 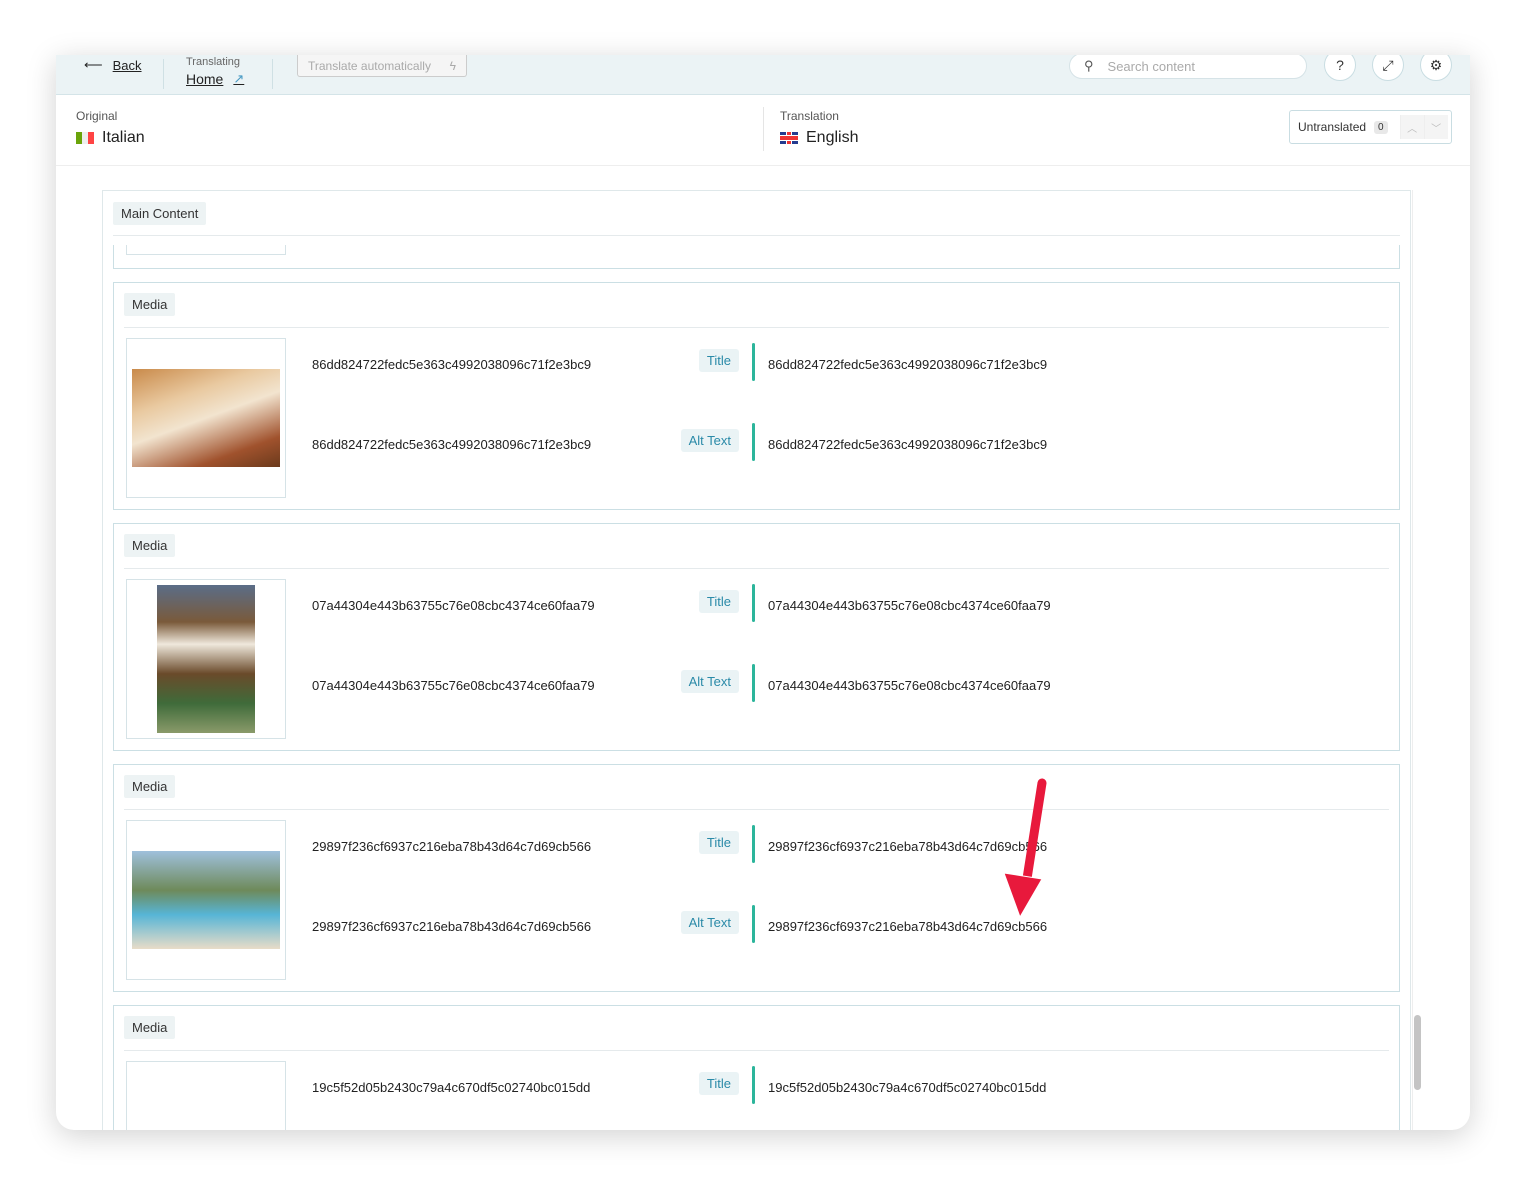 What do you see at coordinates (1089, 65) in the screenshot?
I see `search-icon: ⚲` at bounding box center [1089, 65].